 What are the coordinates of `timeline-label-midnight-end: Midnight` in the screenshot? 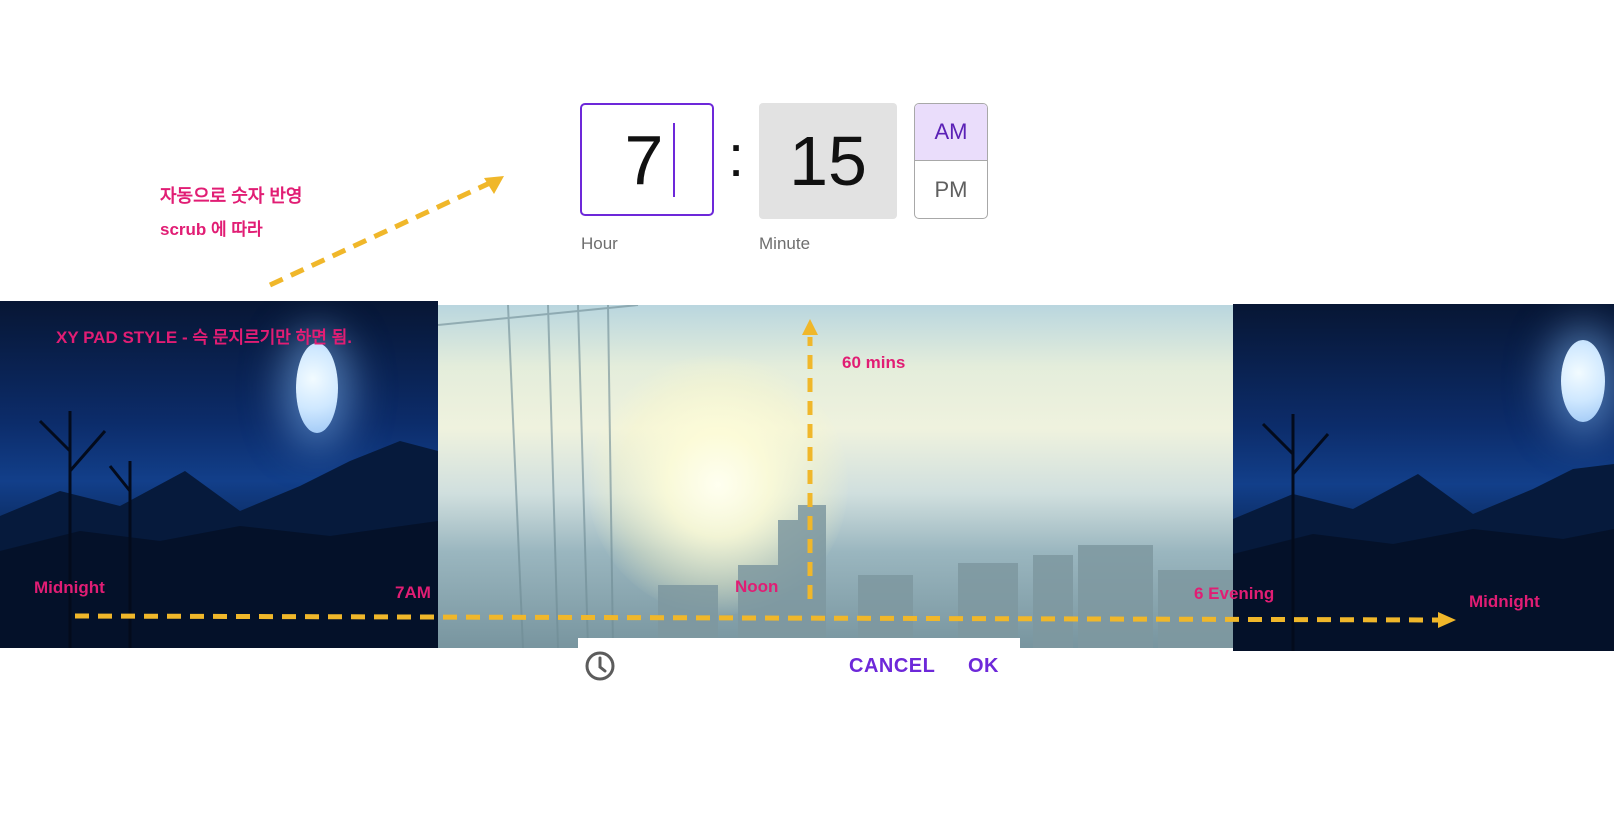 It's located at (1504, 601).